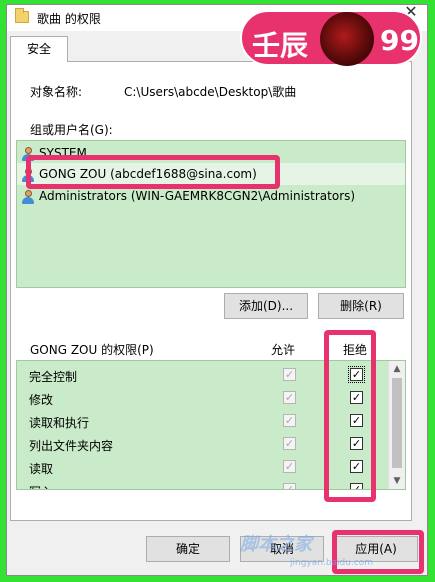 This screenshot has width=435, height=582. Describe the element at coordinates (283, 350) in the screenshot. I see `allow-header: 允许` at that location.